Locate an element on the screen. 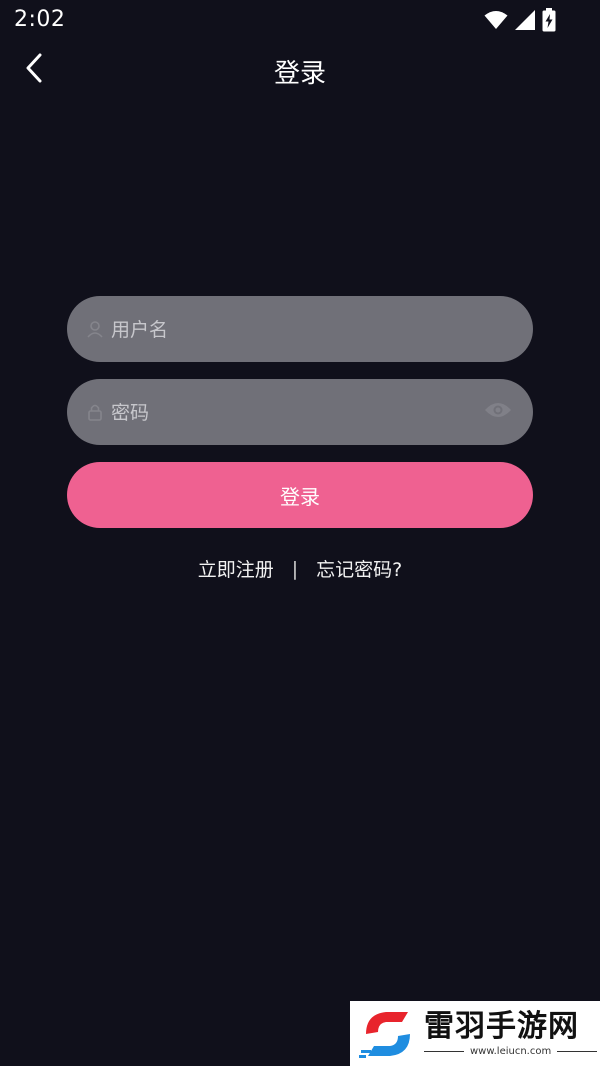 This screenshot has height=1066, width=600. username-input is located at coordinates (301, 330).